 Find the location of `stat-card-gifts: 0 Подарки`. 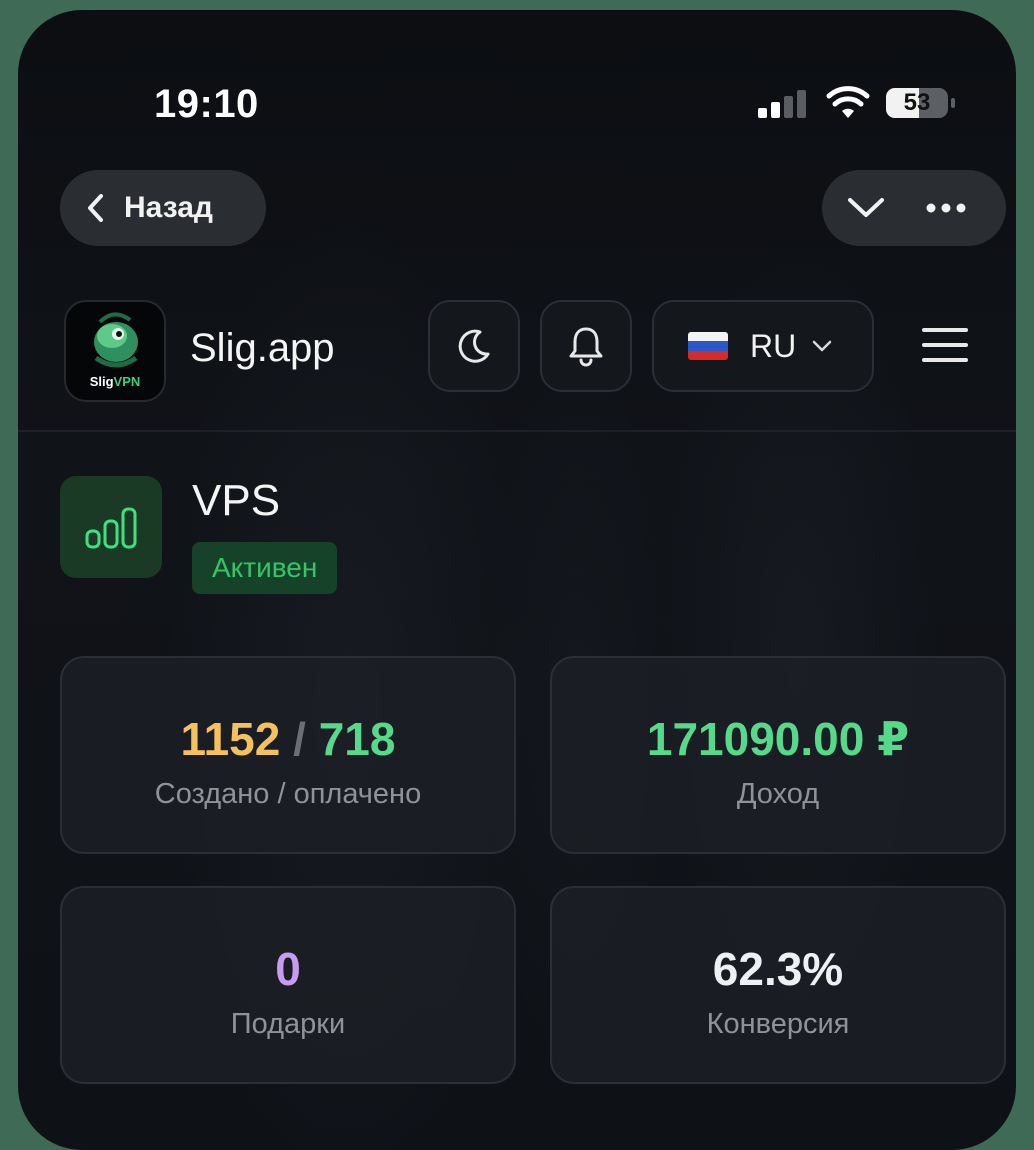

stat-card-gifts: 0 Подарки is located at coordinates (288, 985).